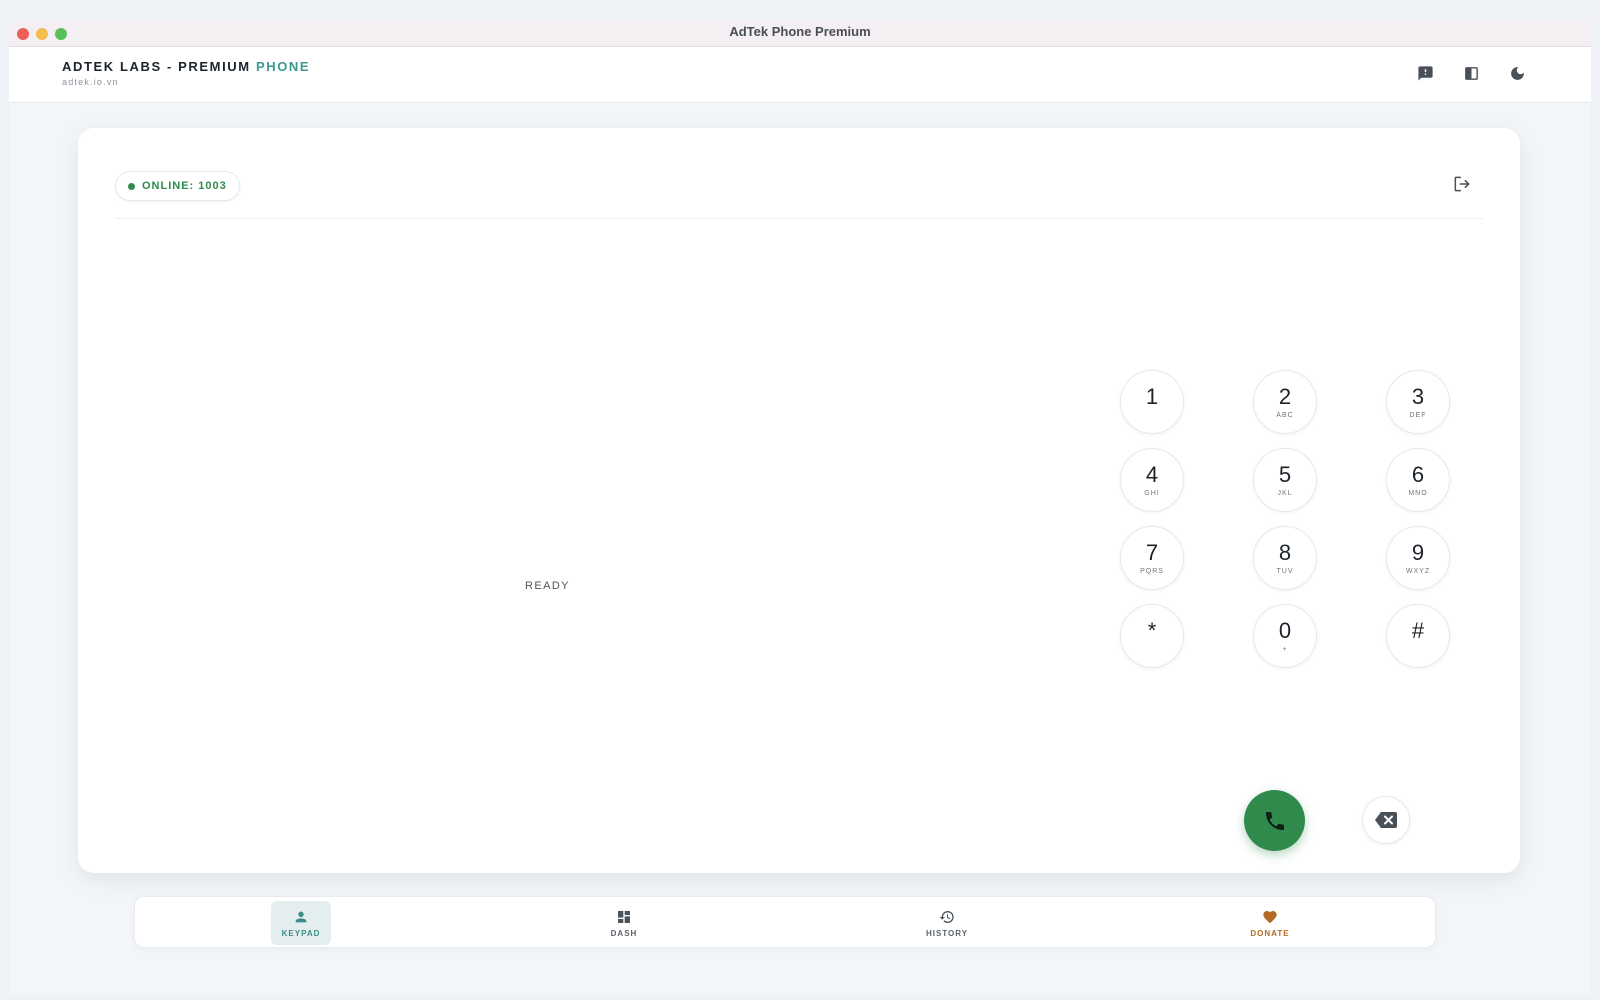  I want to click on call-state-label: READY, so click(547, 586).